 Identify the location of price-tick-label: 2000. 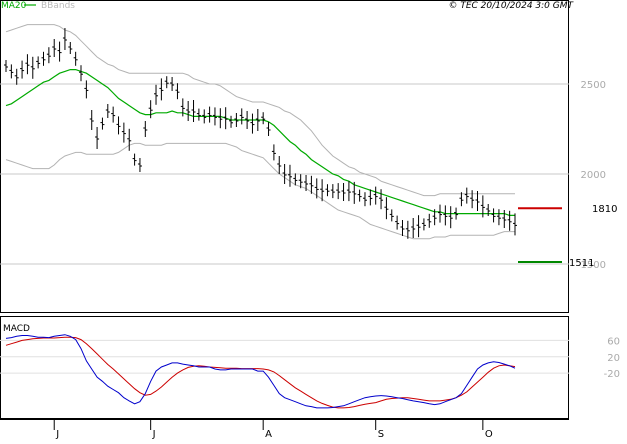
(593, 175).